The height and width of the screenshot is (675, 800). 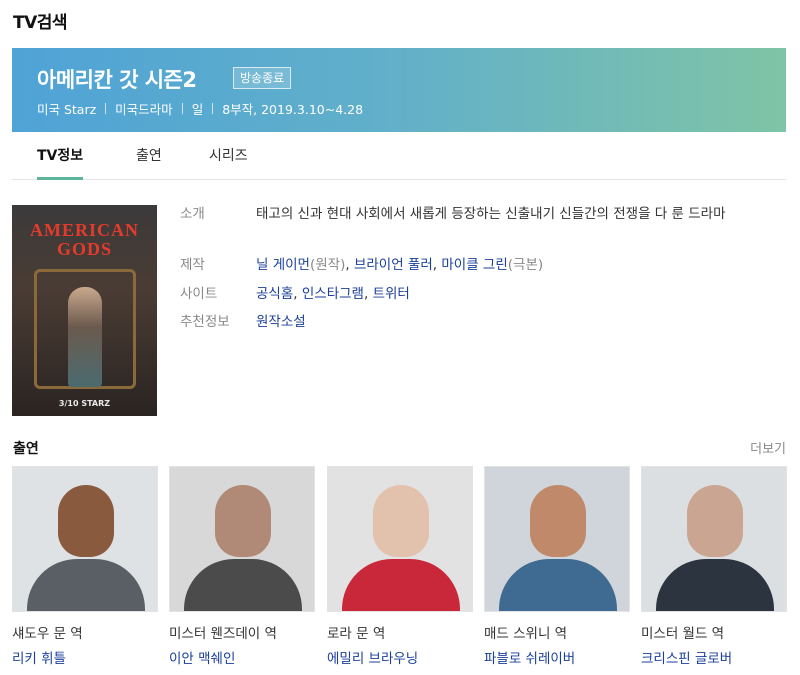 I want to click on cast-role: 미스터 웬즈데이 역, so click(x=223, y=634).